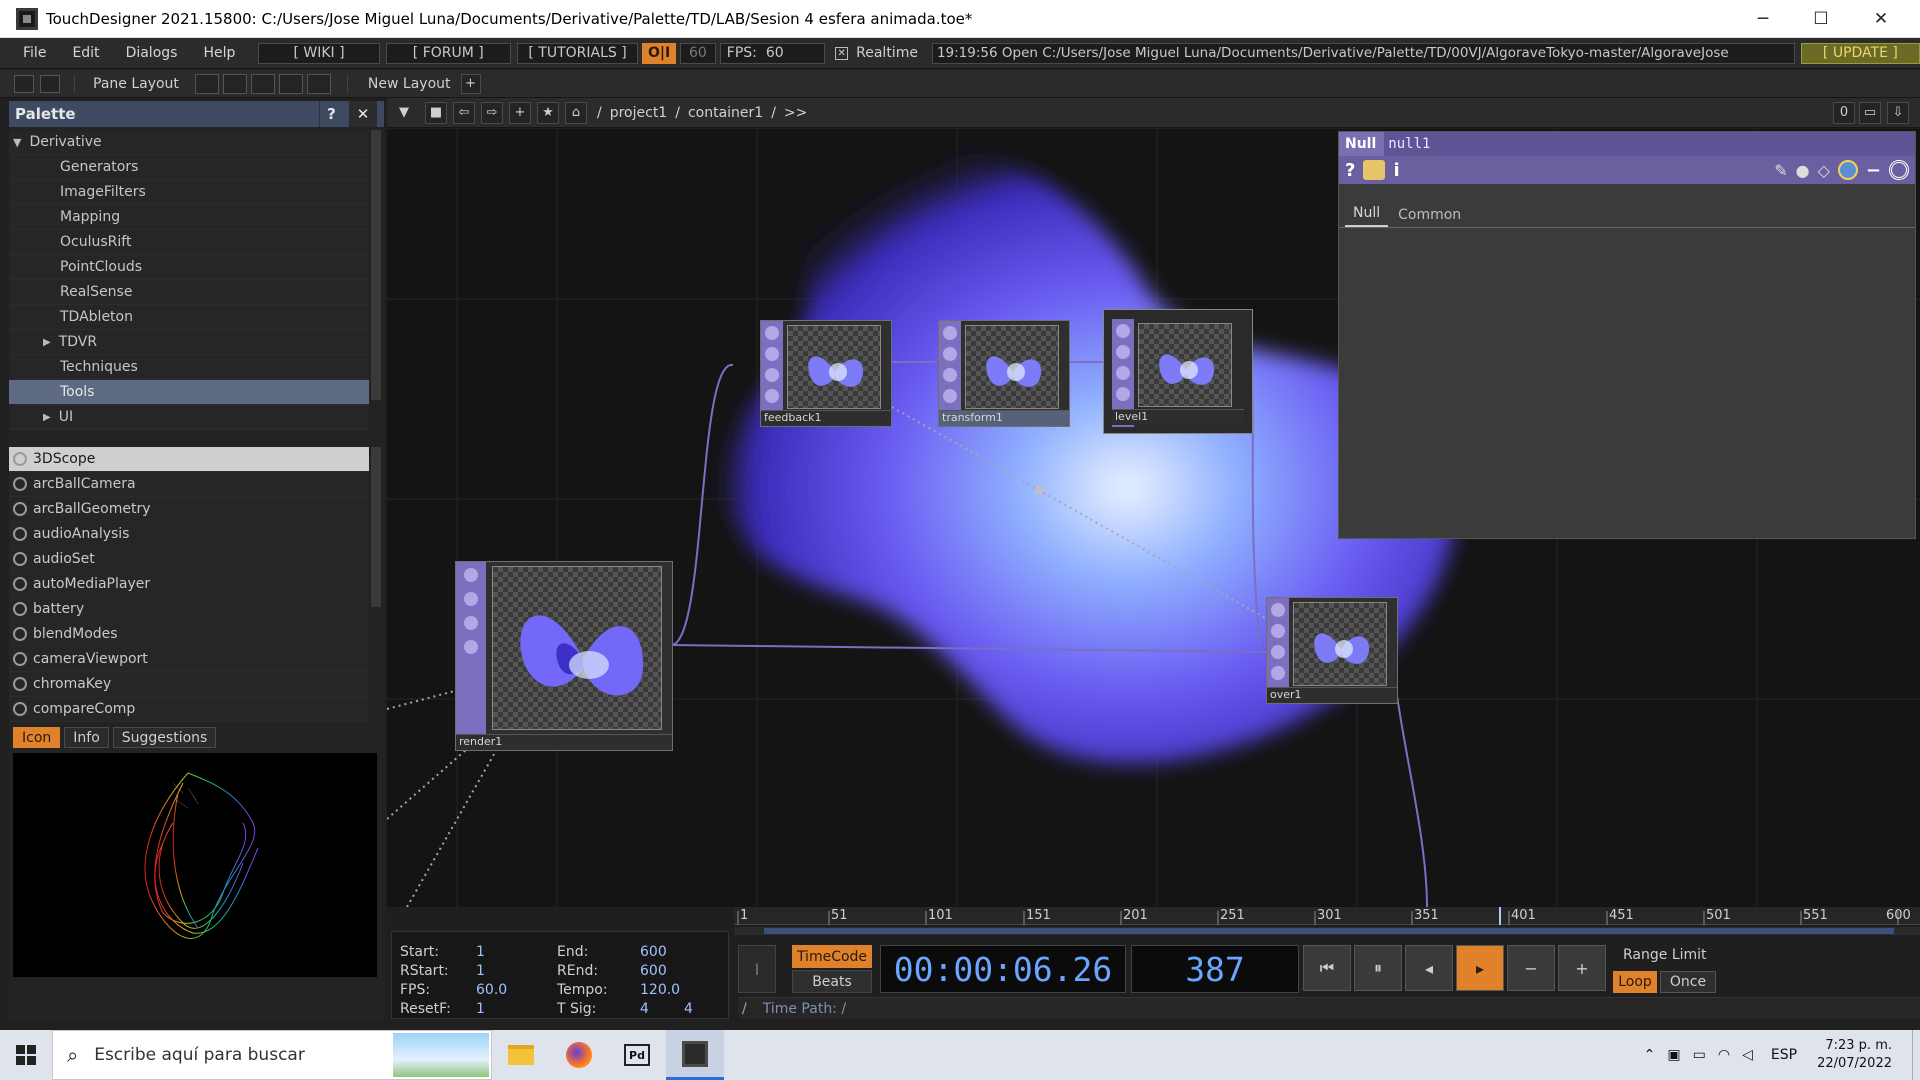 Image resolution: width=1920 pixels, height=1080 pixels. What do you see at coordinates (234, 83) in the screenshot?
I see `pane-layout-split-vertical` at bounding box center [234, 83].